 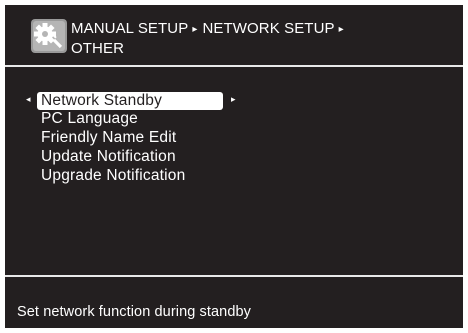 I want to click on breadcrumb-other: OTHER, so click(x=97, y=48).